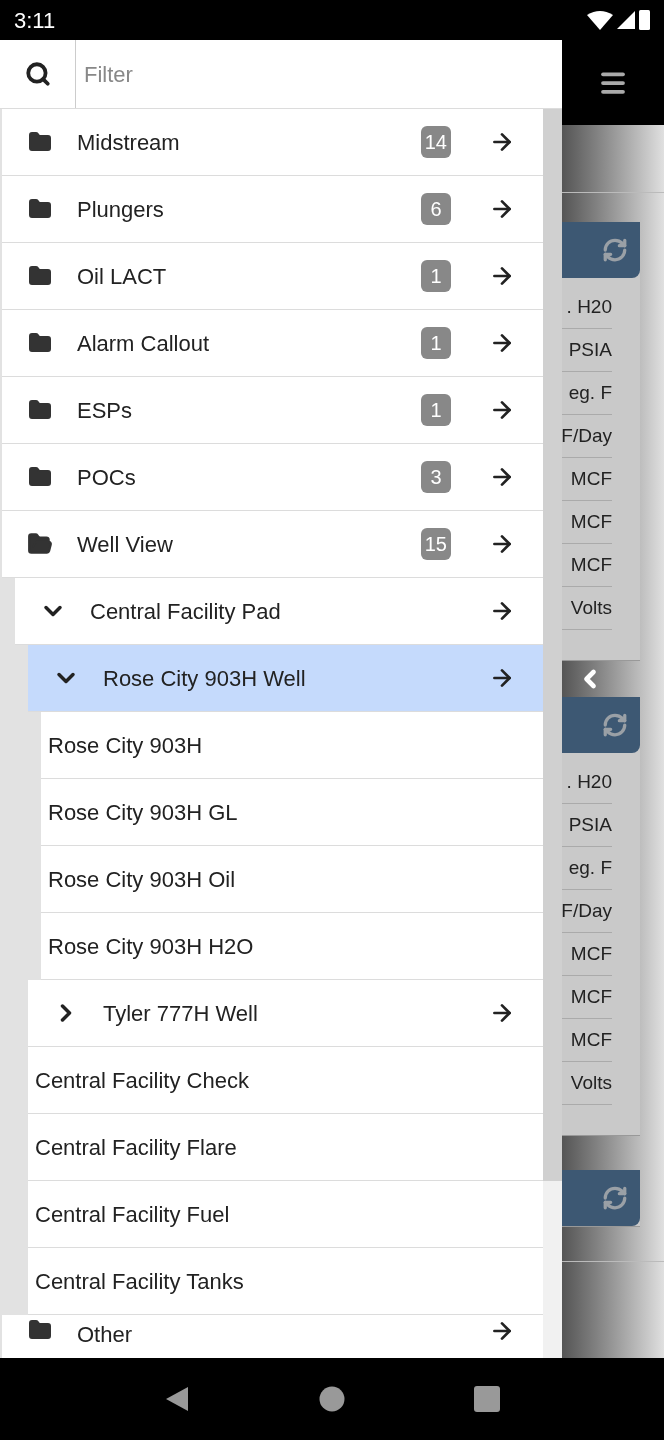  What do you see at coordinates (105, 410) in the screenshot?
I see `folder-label: ESPs` at bounding box center [105, 410].